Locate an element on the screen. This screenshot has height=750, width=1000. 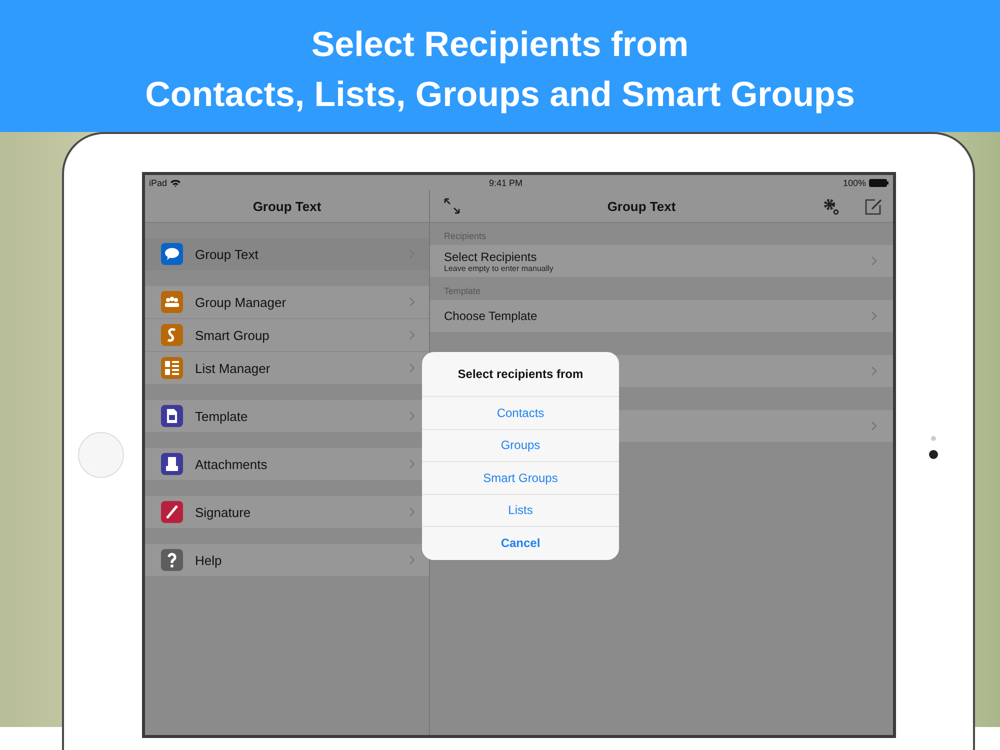
sidebar-item: Group Manager is located at coordinates (287, 302).